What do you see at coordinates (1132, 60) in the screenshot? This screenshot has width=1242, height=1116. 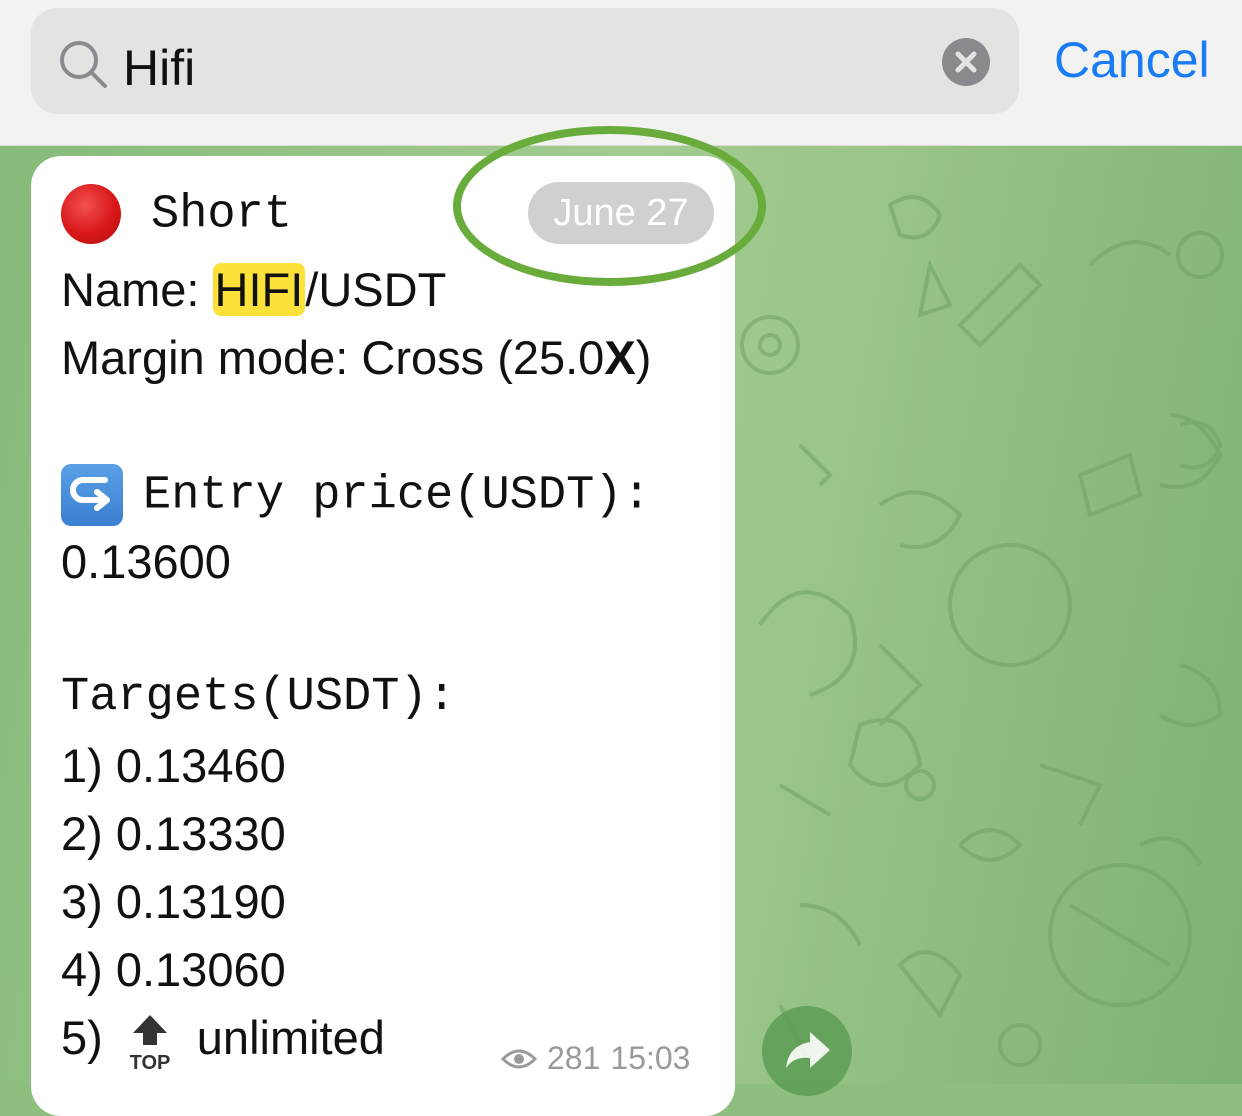 I see `cancel-button: Cancel` at bounding box center [1132, 60].